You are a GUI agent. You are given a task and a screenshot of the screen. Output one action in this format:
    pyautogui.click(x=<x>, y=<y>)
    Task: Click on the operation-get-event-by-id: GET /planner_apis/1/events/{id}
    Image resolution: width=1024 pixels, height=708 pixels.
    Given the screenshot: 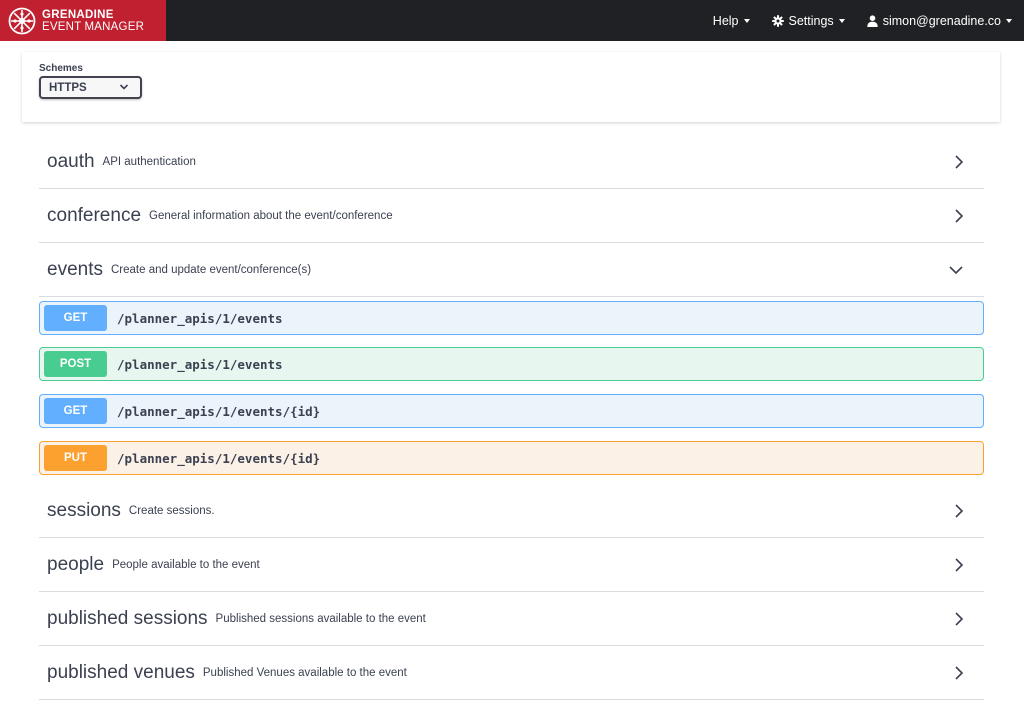 What is the action you would take?
    pyautogui.click(x=511, y=411)
    